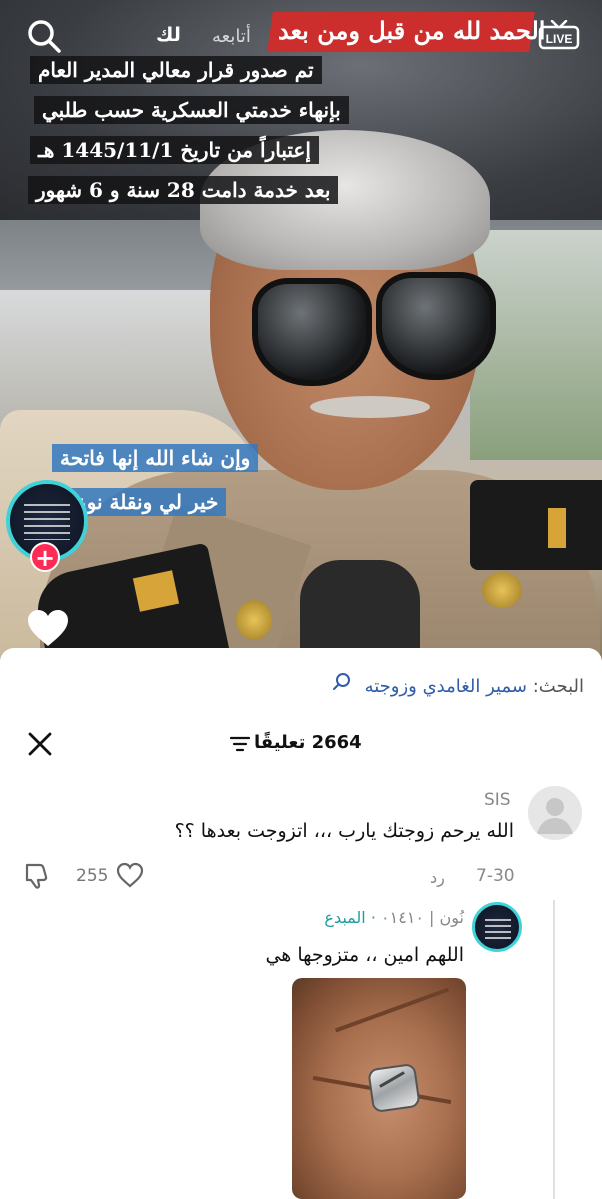 This screenshot has width=602, height=1199. What do you see at coordinates (497, 800) in the screenshot?
I see `comment-username: SIS` at bounding box center [497, 800].